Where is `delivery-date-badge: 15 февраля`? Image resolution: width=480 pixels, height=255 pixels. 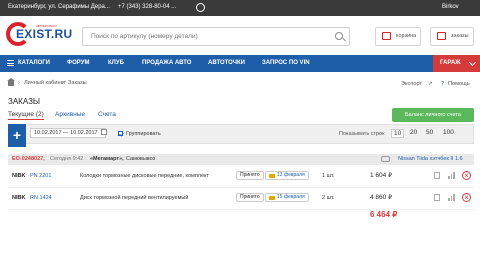
delivery-date-badge: 15 февраля is located at coordinates (287, 197).